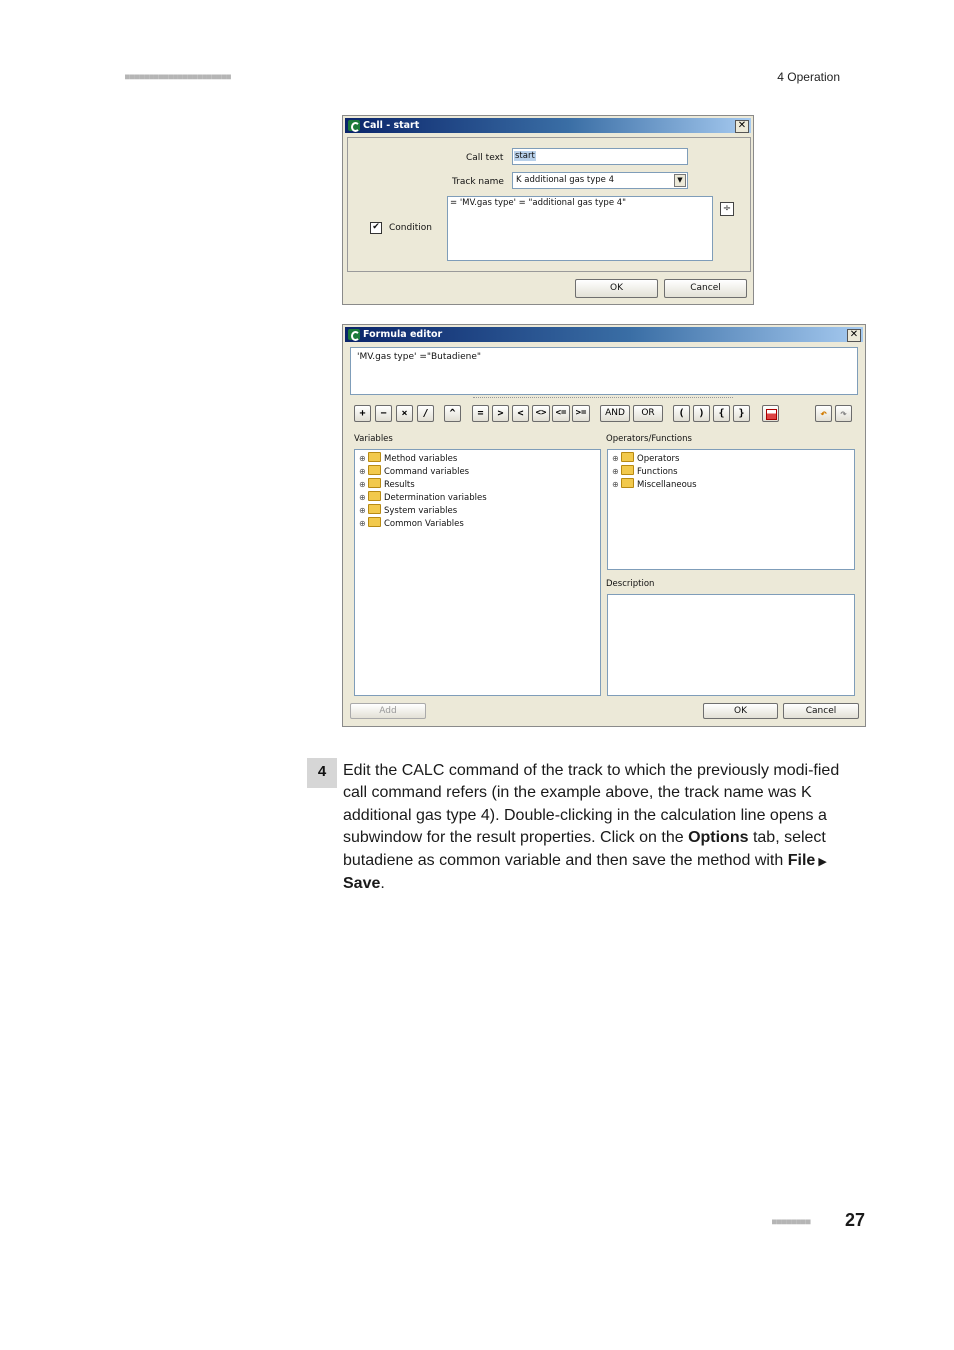  What do you see at coordinates (600, 156) in the screenshot?
I see `call-text-input: start` at bounding box center [600, 156].